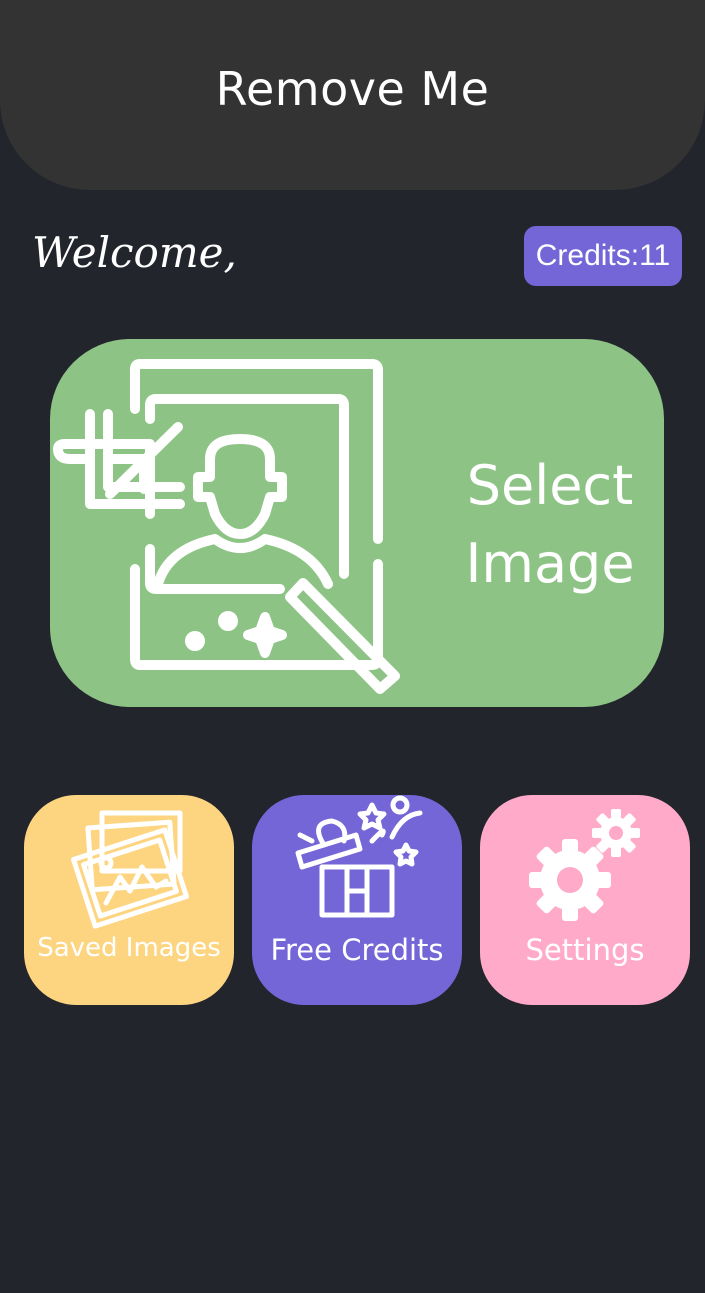 The image size is (705, 1293). I want to click on app-title: Remove Me, so click(352, 89).